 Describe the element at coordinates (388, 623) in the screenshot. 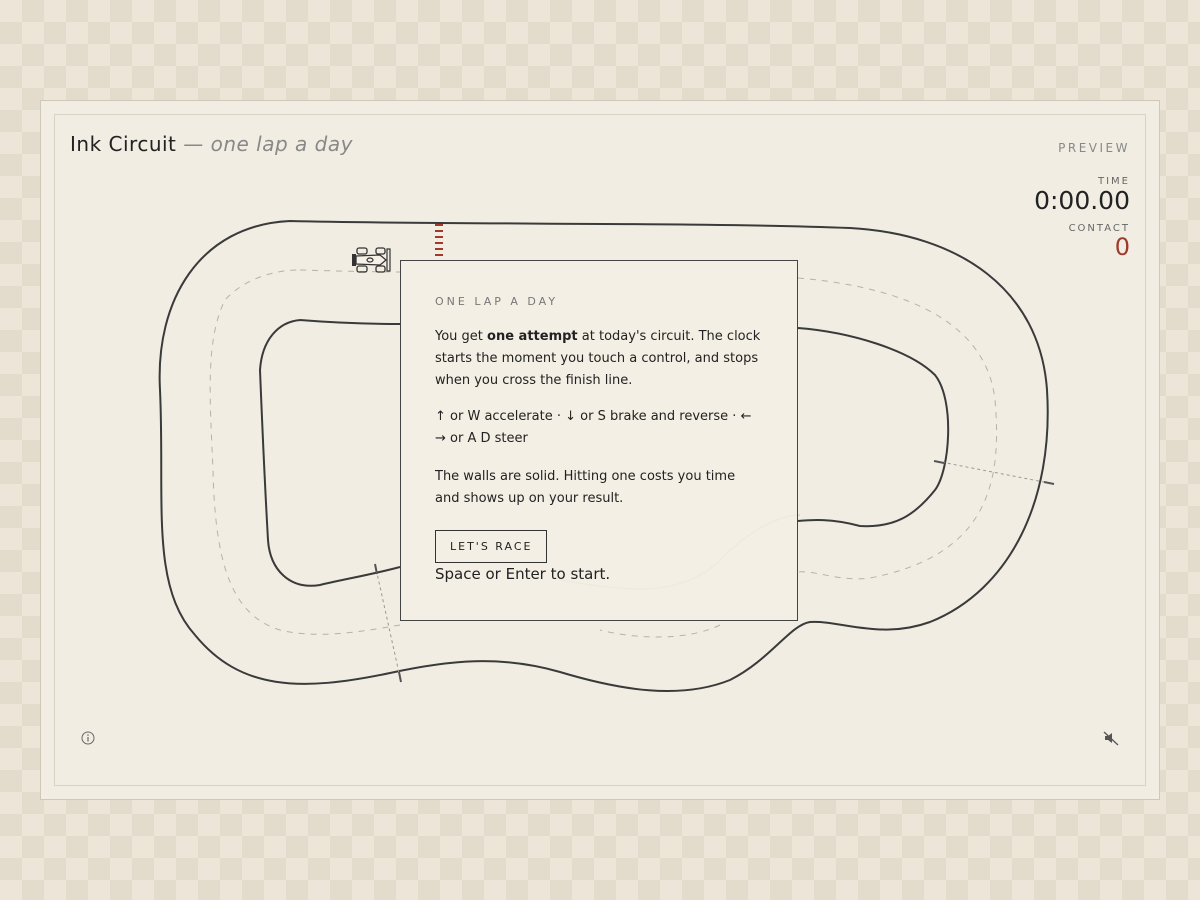

I see `sector-marker-left` at that location.